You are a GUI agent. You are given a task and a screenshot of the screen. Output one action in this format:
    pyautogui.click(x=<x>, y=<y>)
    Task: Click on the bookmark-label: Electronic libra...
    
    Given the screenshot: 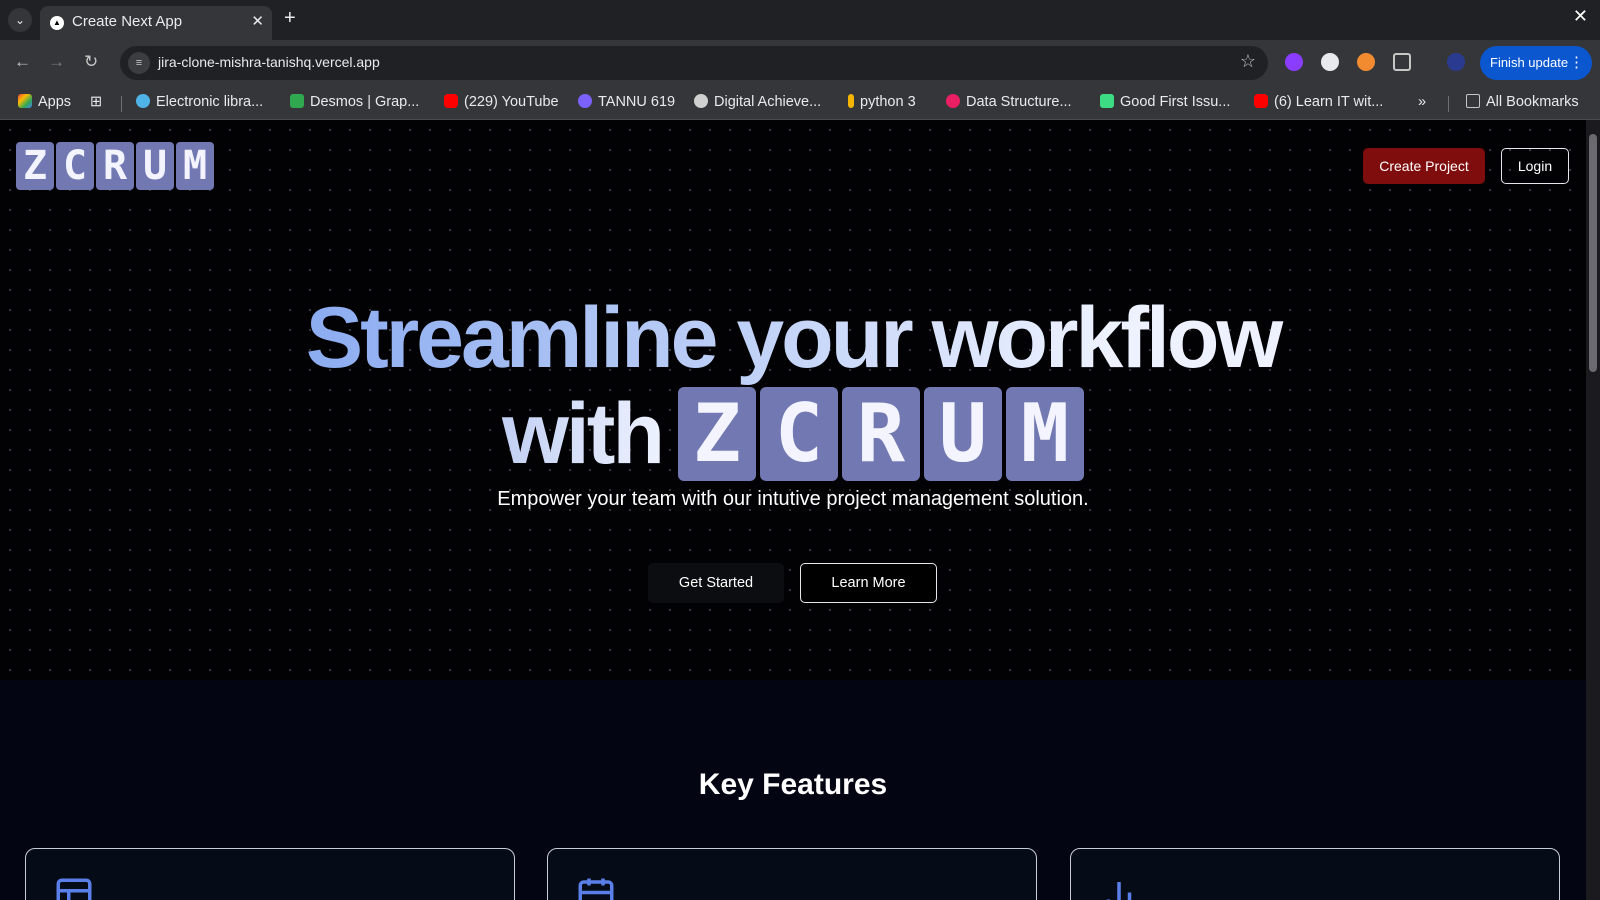 What is the action you would take?
    pyautogui.click(x=210, y=102)
    